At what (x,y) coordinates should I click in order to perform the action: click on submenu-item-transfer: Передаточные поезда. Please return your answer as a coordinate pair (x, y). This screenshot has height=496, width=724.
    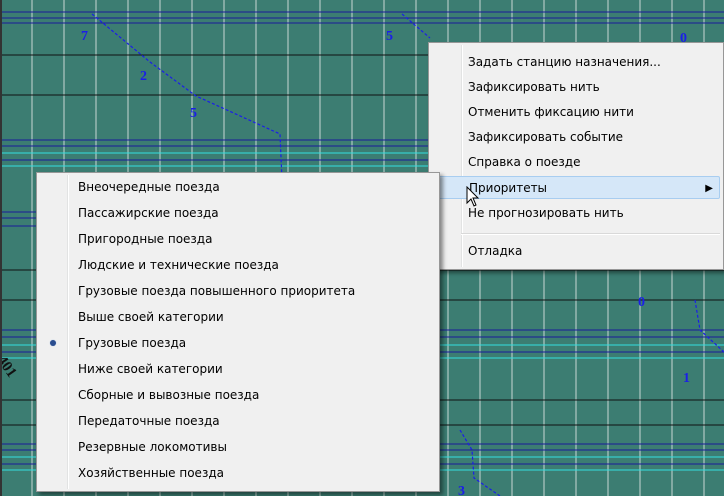
    Looking at the image, I should click on (238, 421).